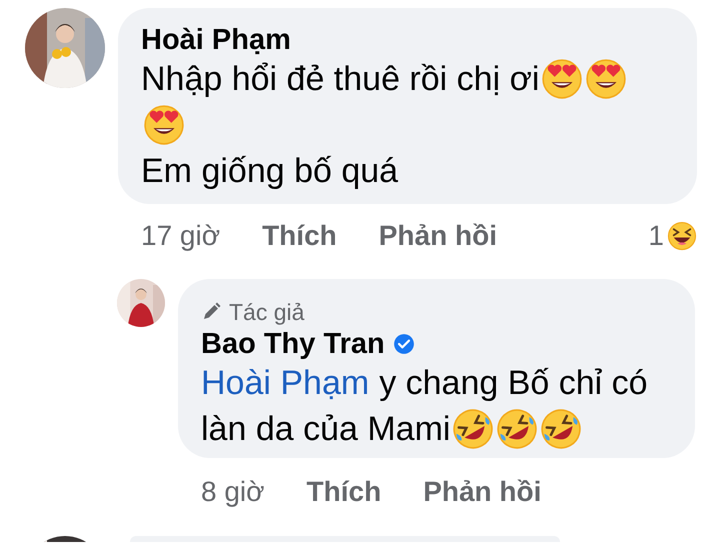  I want to click on comment-text: làn da của Mami, so click(325, 429).